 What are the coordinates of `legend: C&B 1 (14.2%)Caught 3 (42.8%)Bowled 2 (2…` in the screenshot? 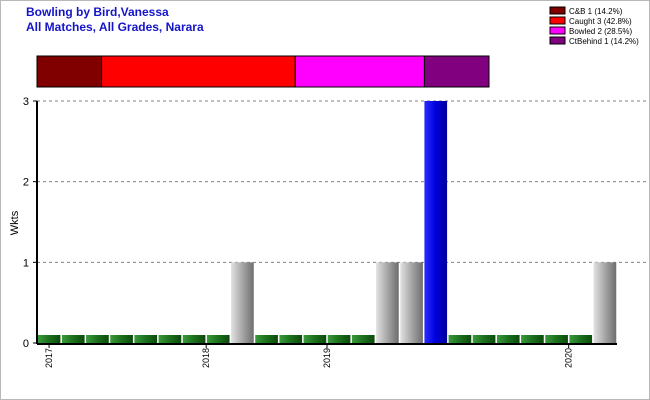 It's located at (594, 26).